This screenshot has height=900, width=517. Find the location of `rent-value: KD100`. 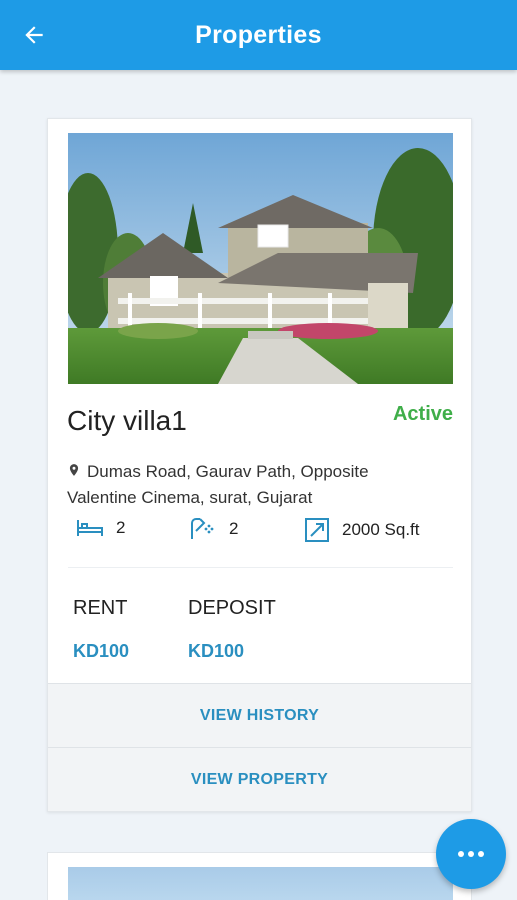

rent-value: KD100 is located at coordinates (101, 651).